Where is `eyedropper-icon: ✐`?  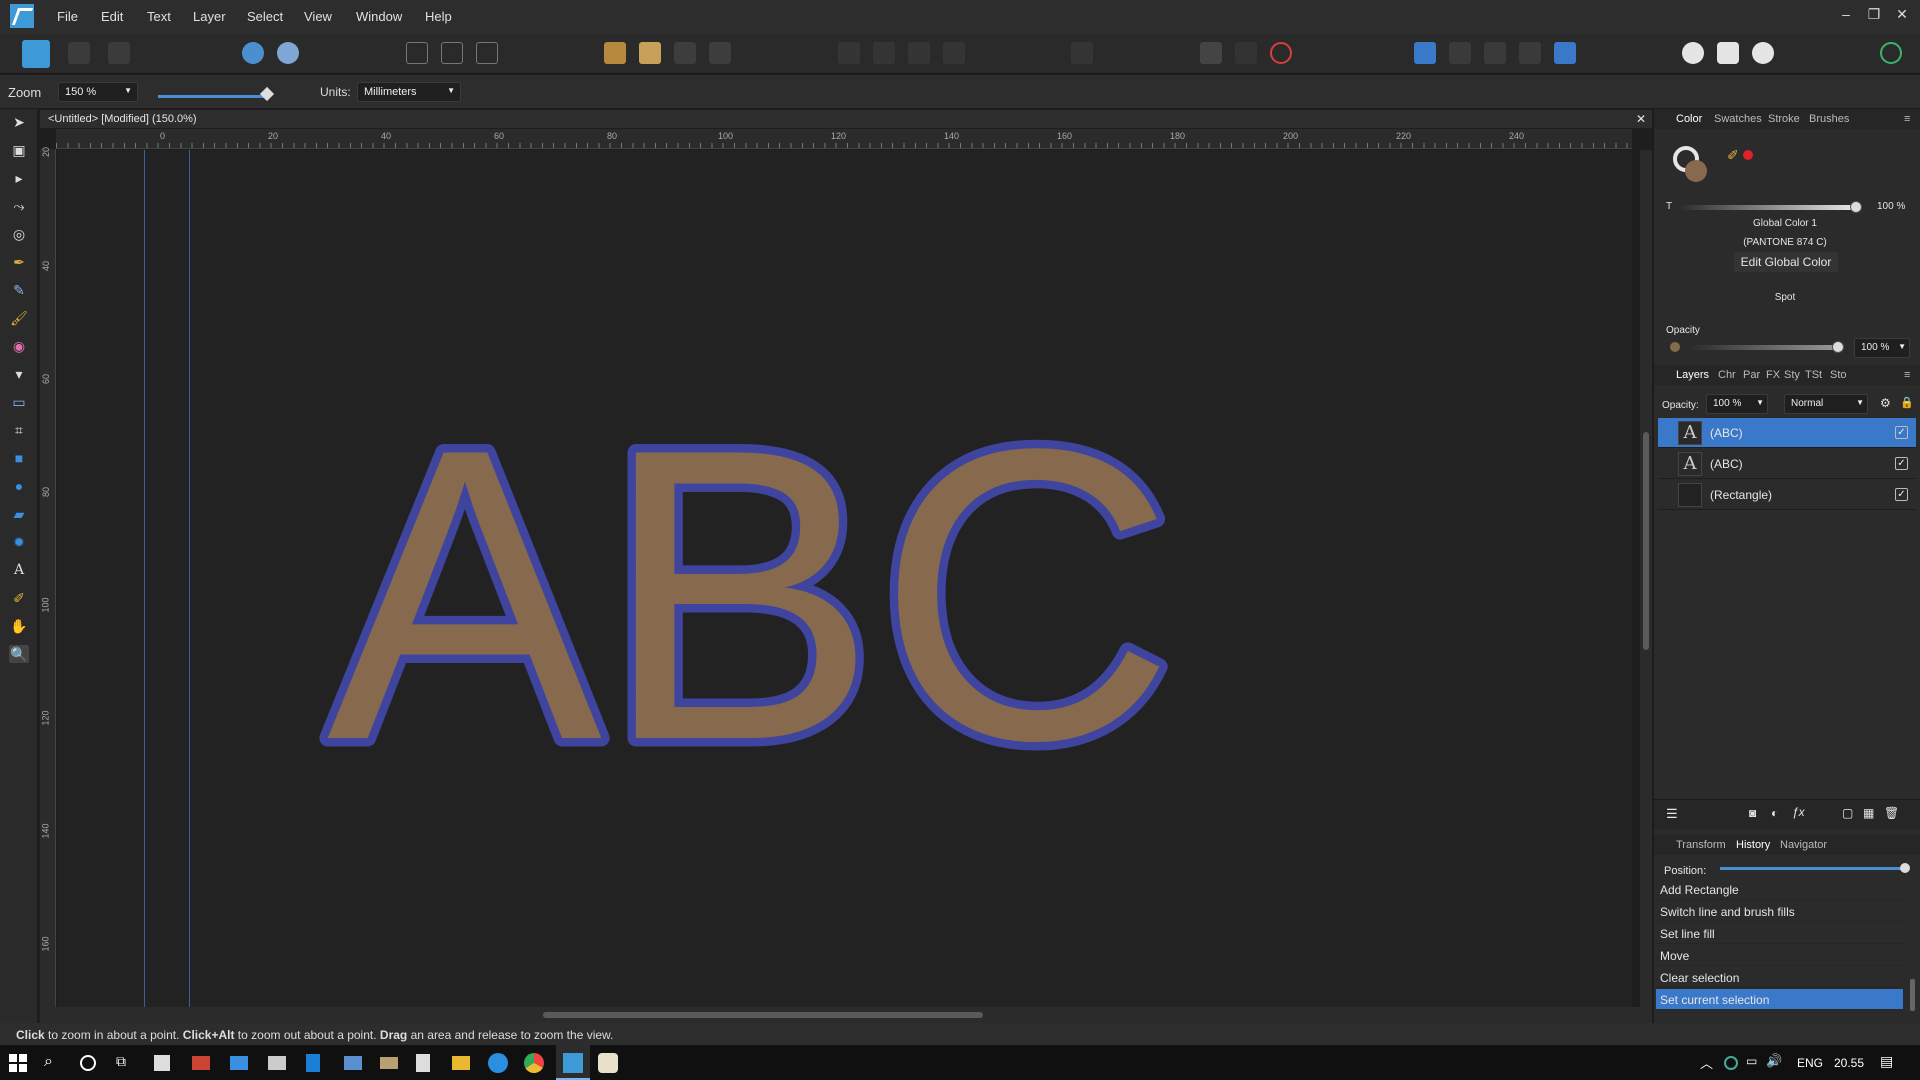 eyedropper-icon: ✐ is located at coordinates (1733, 155).